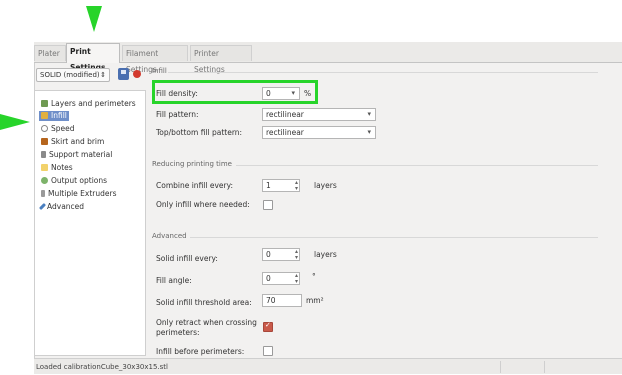  What do you see at coordinates (59, 115) in the screenshot?
I see `sidebar-item-label: Infill` at bounding box center [59, 115].